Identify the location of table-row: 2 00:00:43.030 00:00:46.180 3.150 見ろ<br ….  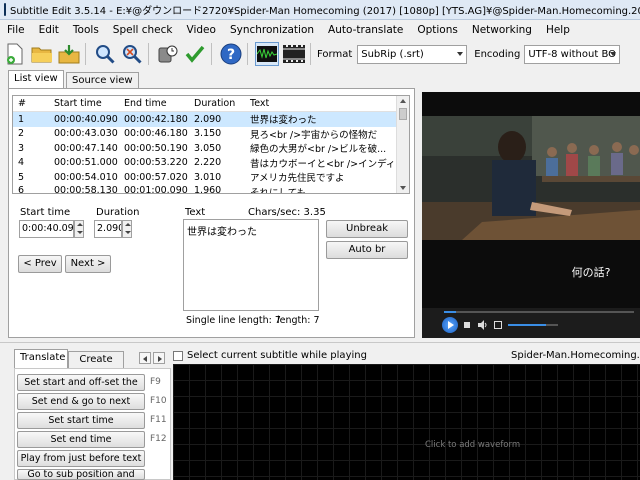
(211, 134).